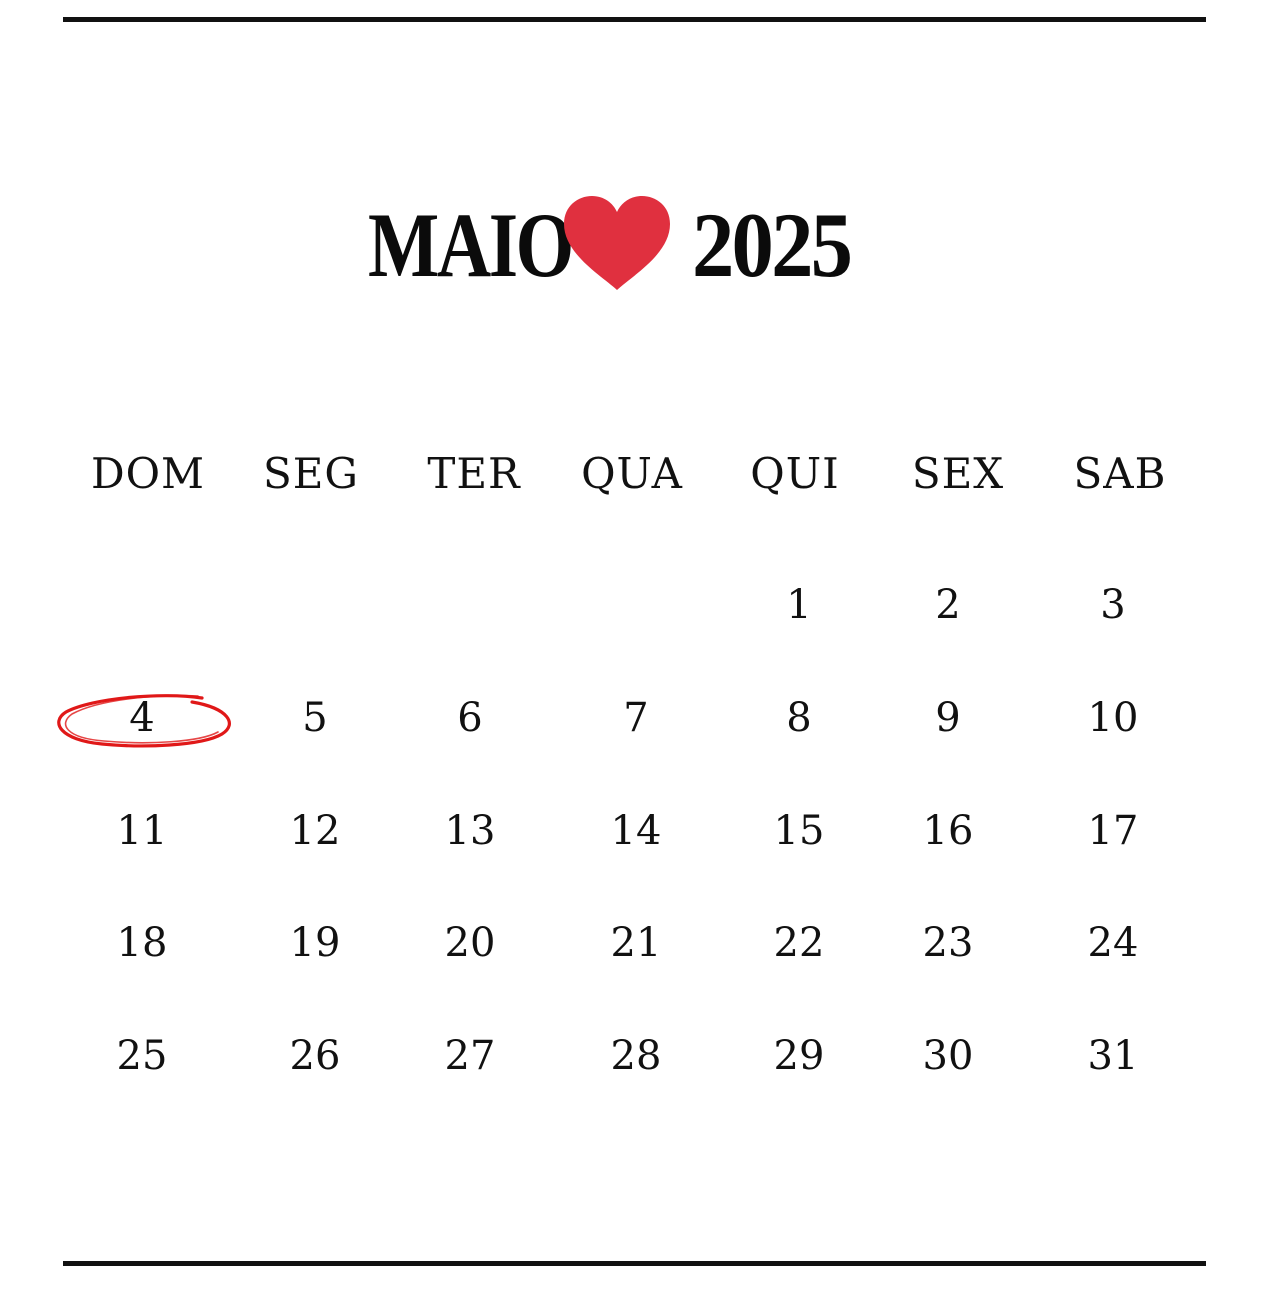  I want to click on day-cell: 23, so click(948, 943).